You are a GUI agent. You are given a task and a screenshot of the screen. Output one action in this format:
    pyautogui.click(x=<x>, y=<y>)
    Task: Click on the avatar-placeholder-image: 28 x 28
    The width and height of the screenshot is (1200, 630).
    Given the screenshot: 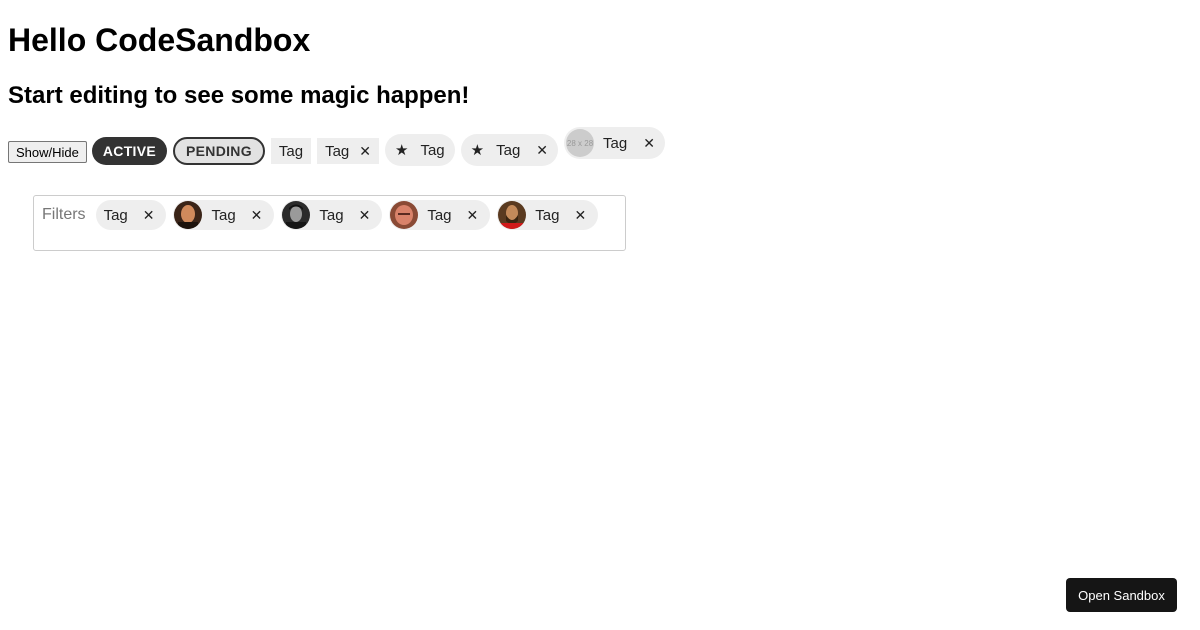 What is the action you would take?
    pyautogui.click(x=580, y=143)
    